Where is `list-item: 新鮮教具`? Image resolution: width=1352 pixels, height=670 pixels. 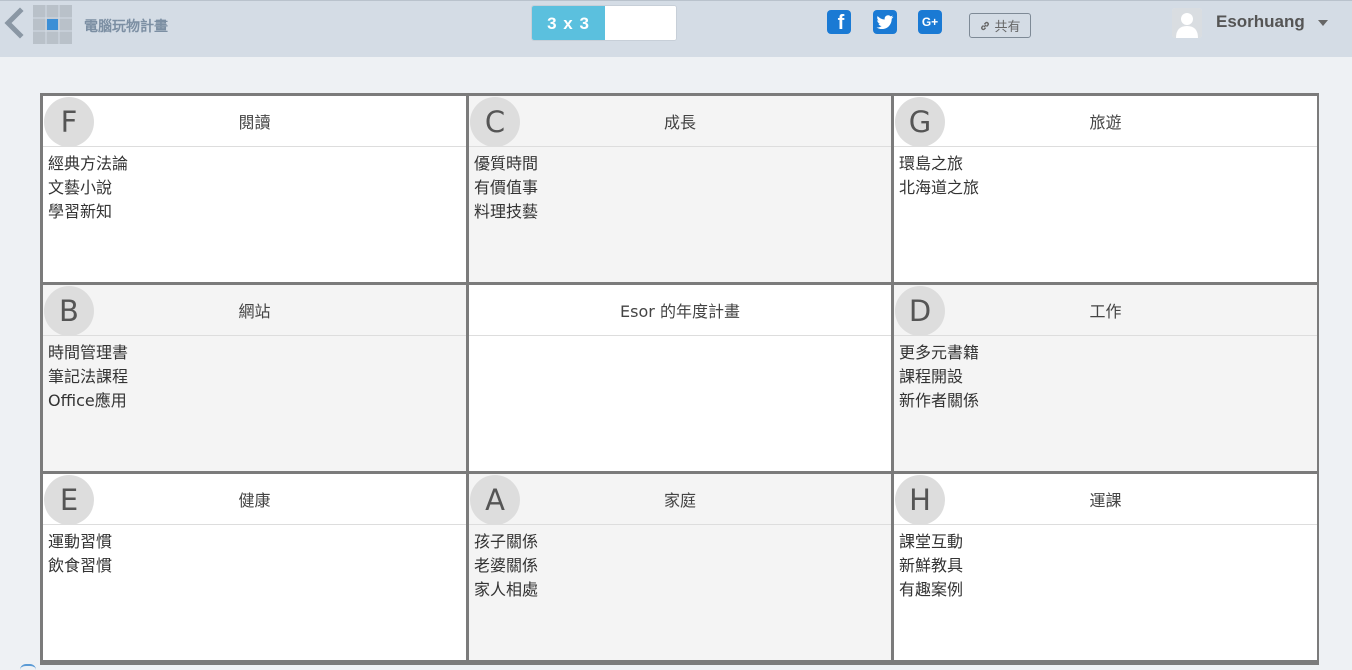
list-item: 新鮮教具 is located at coordinates (1108, 566).